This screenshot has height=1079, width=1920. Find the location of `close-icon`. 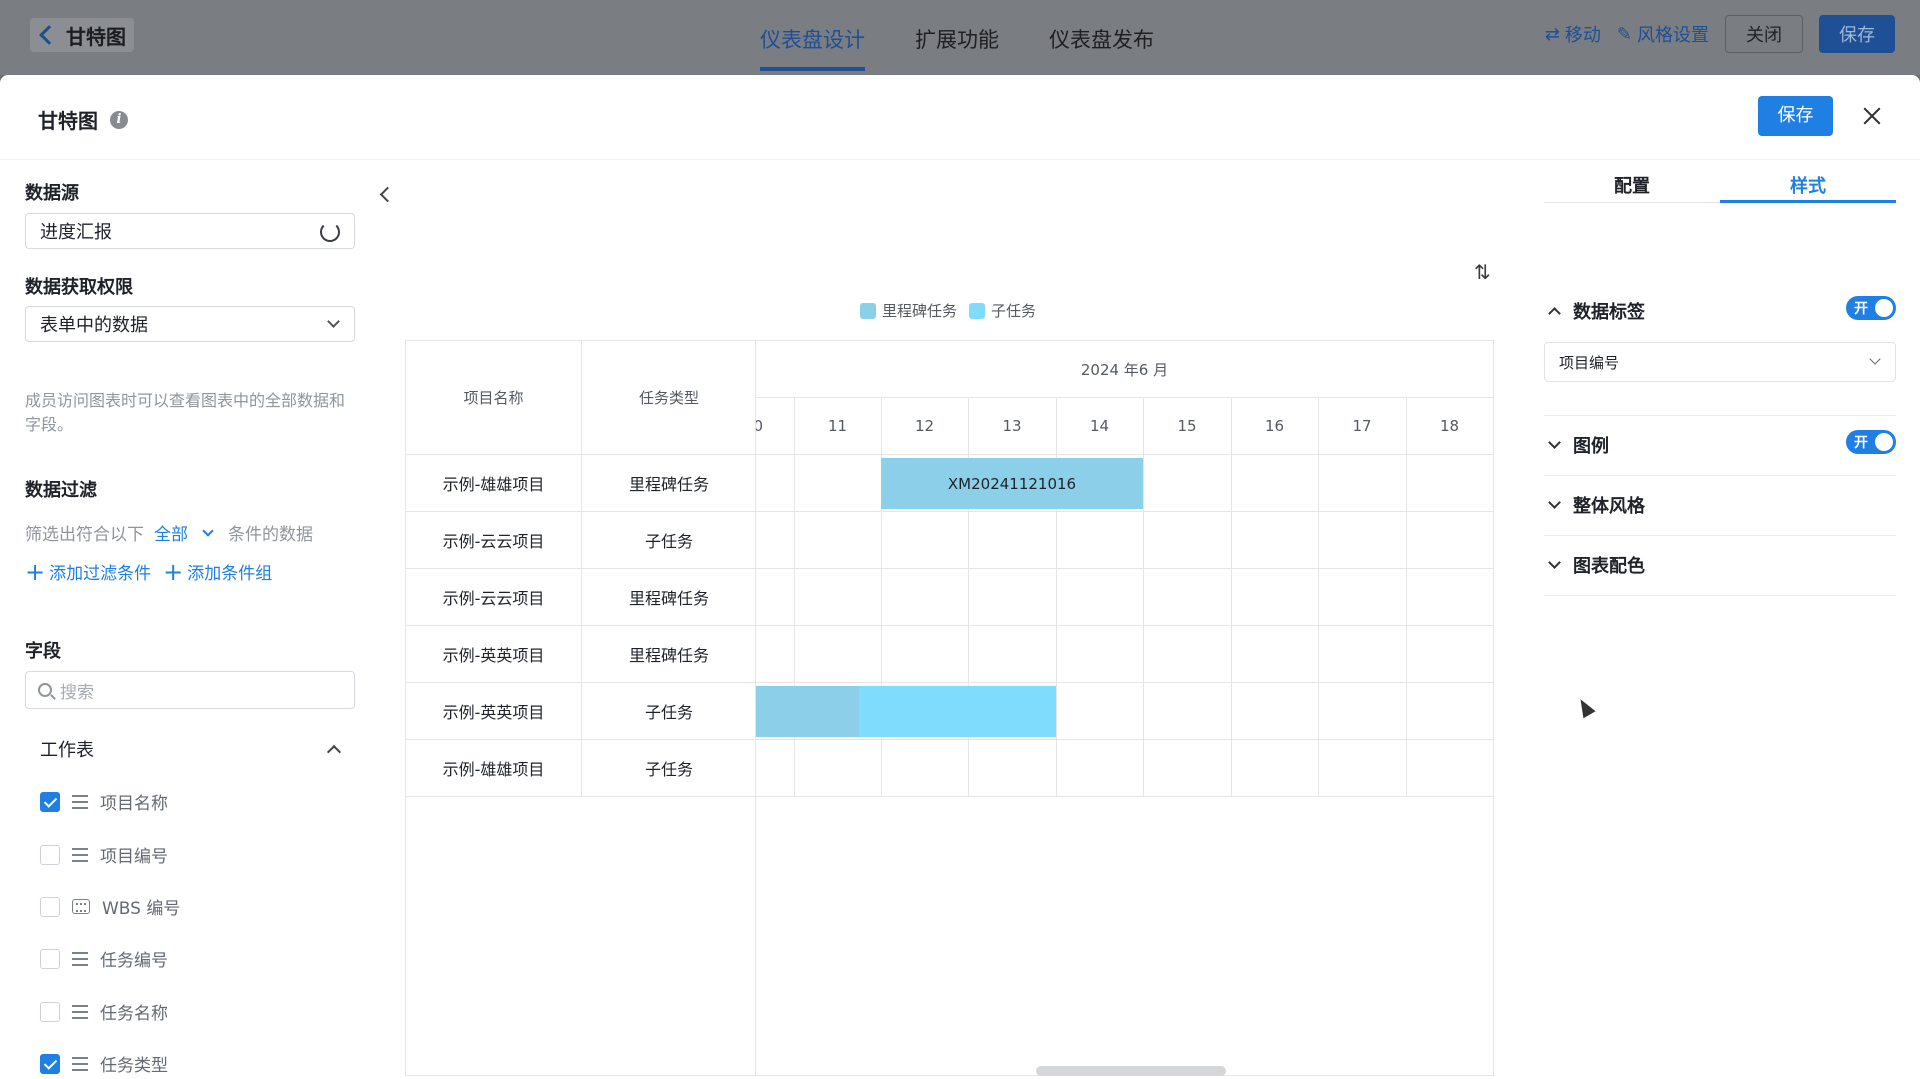

close-icon is located at coordinates (1872, 116).